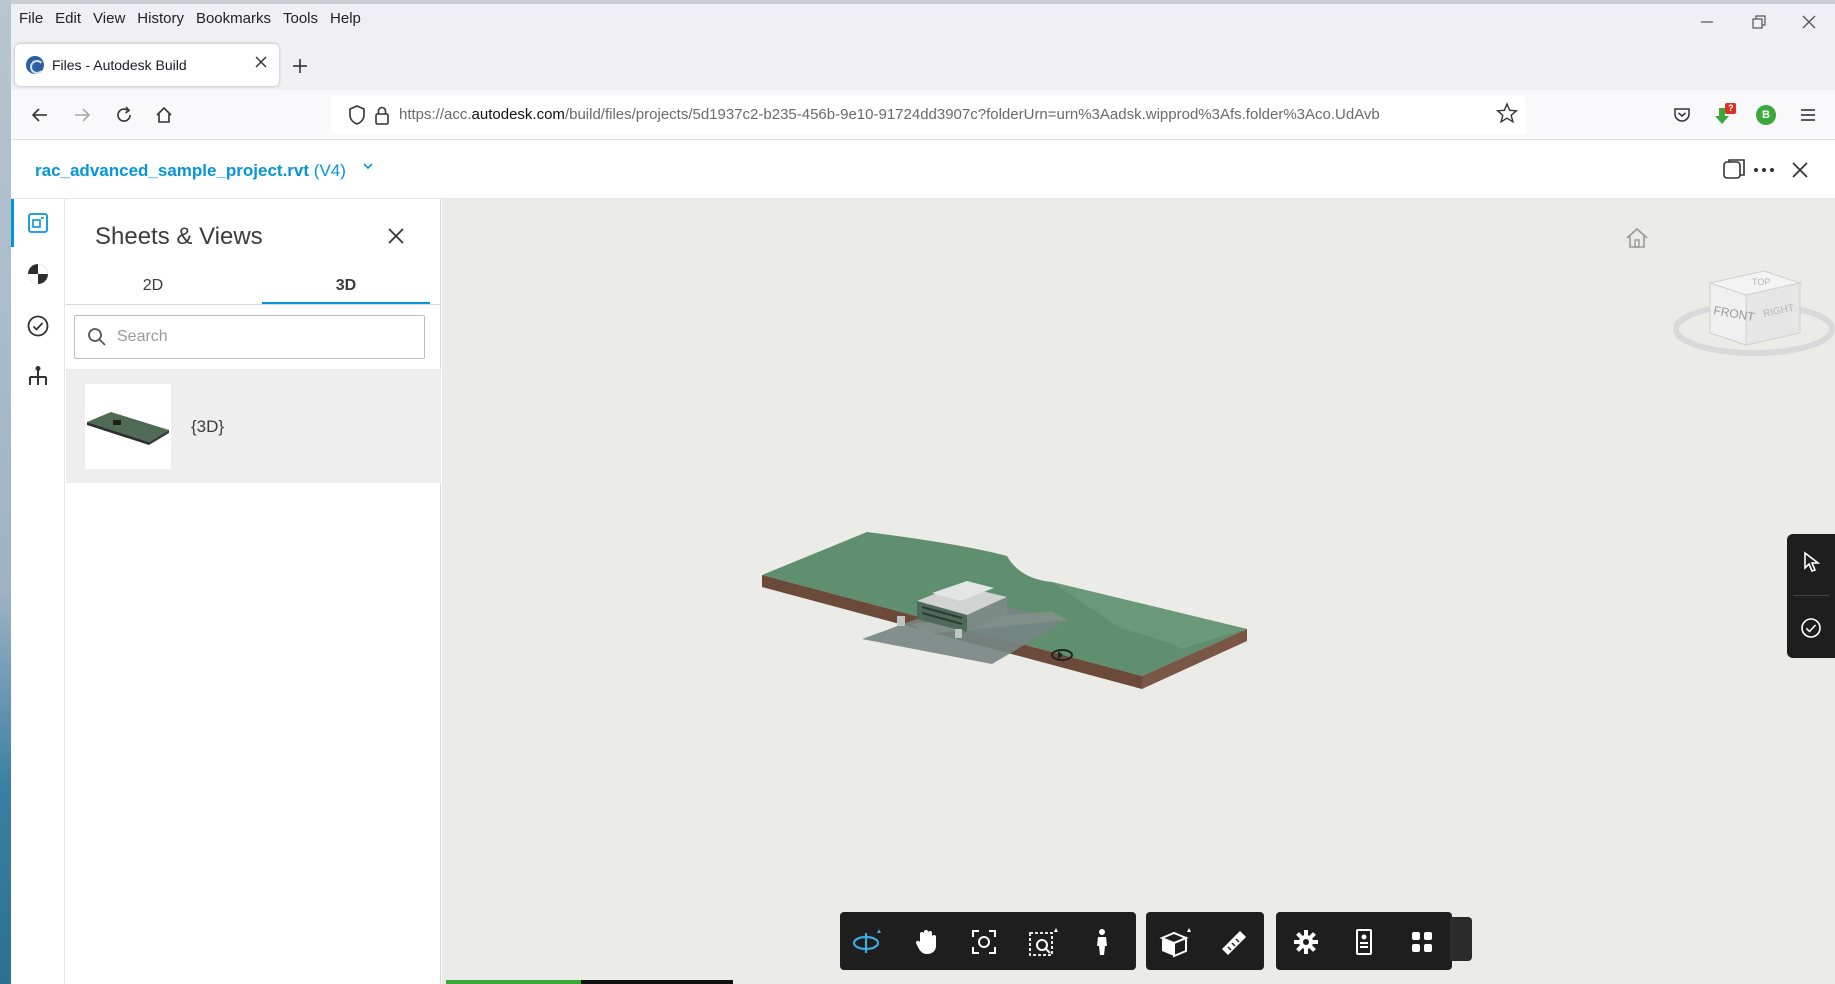 This screenshot has width=1835, height=984. What do you see at coordinates (1102, 942) in the screenshot?
I see `first-person-button` at bounding box center [1102, 942].